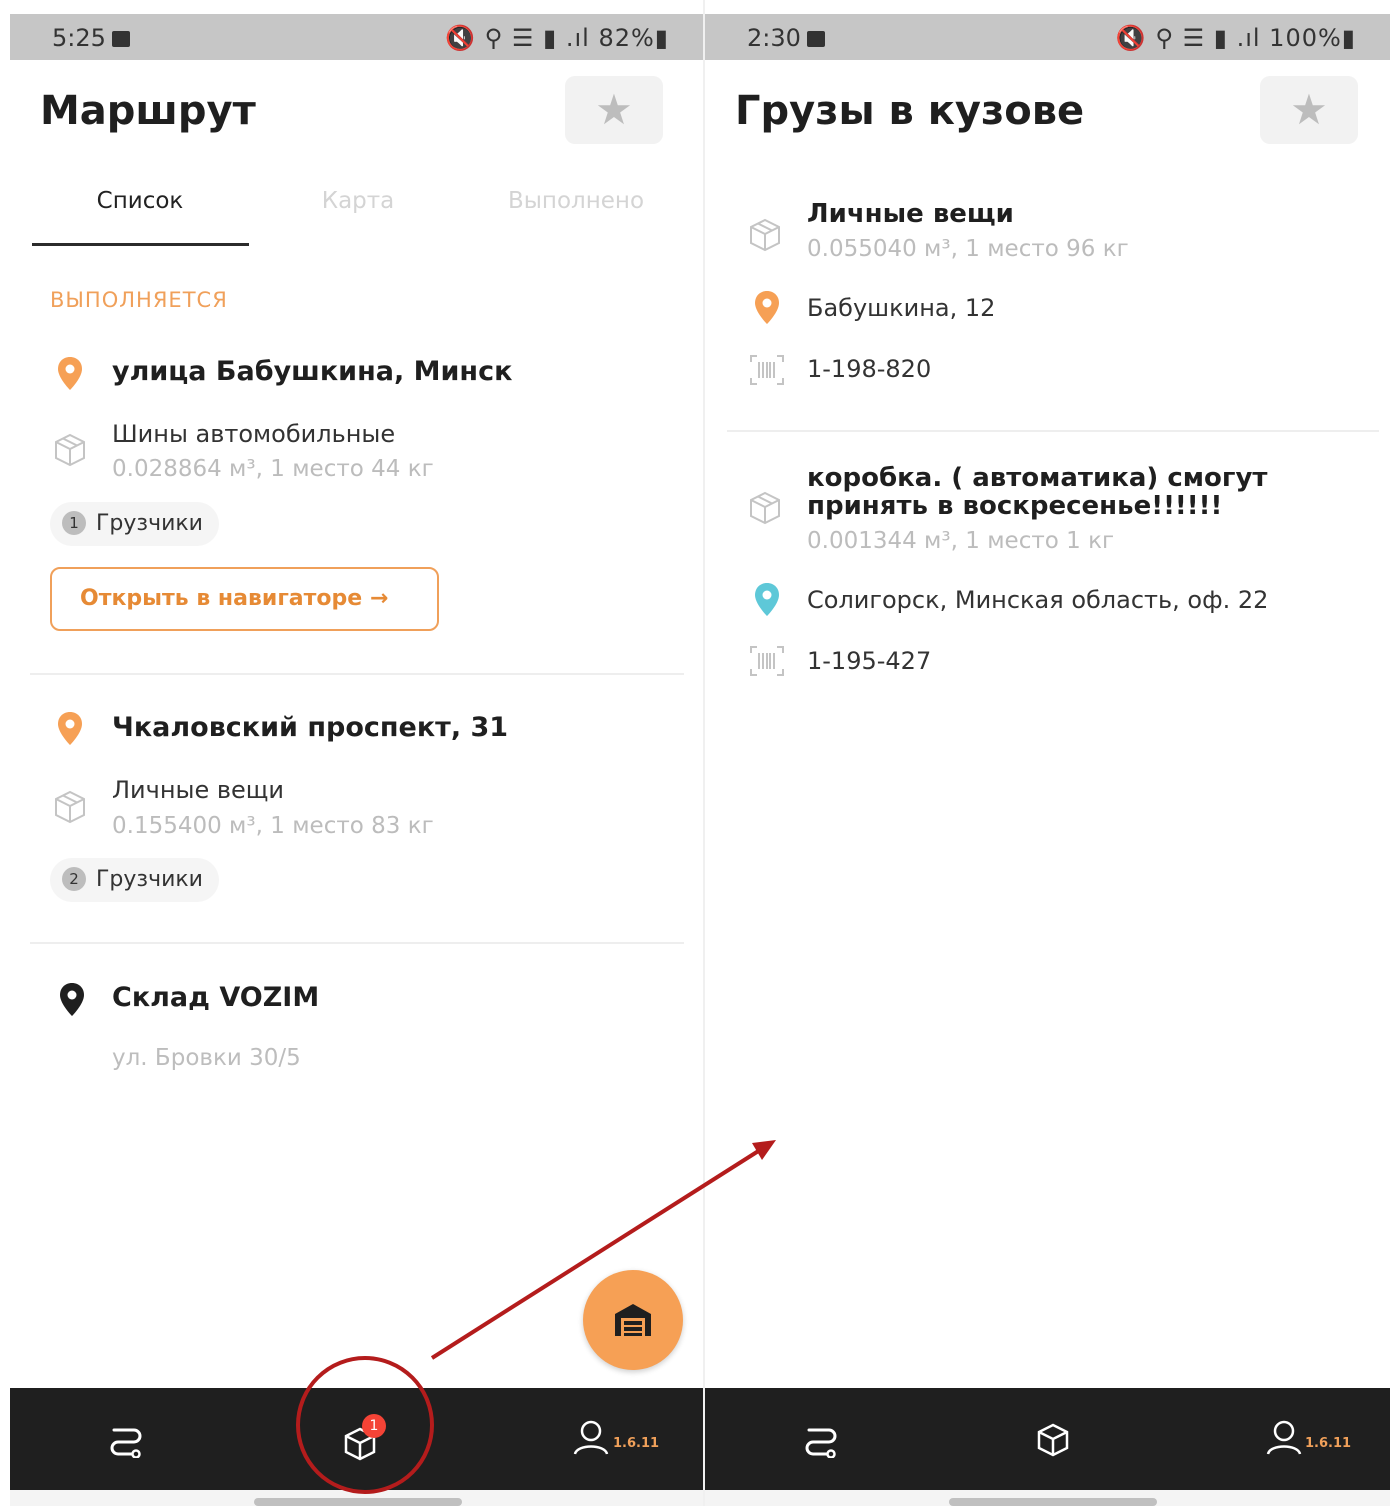 The width and height of the screenshot is (1390, 1506). What do you see at coordinates (910, 111) in the screenshot?
I see `page-title: Грузы в кузове` at bounding box center [910, 111].